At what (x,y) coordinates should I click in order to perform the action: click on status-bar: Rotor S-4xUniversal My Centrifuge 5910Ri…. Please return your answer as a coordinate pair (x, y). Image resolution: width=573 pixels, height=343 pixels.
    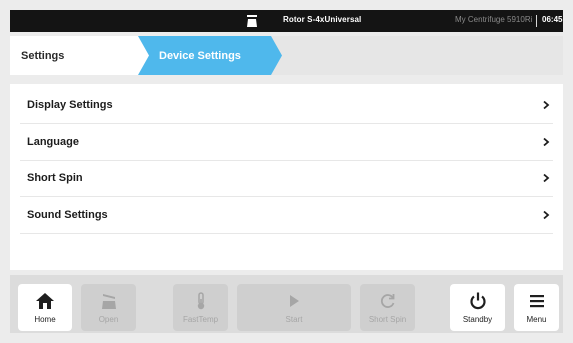
    Looking at the image, I should click on (286, 21).